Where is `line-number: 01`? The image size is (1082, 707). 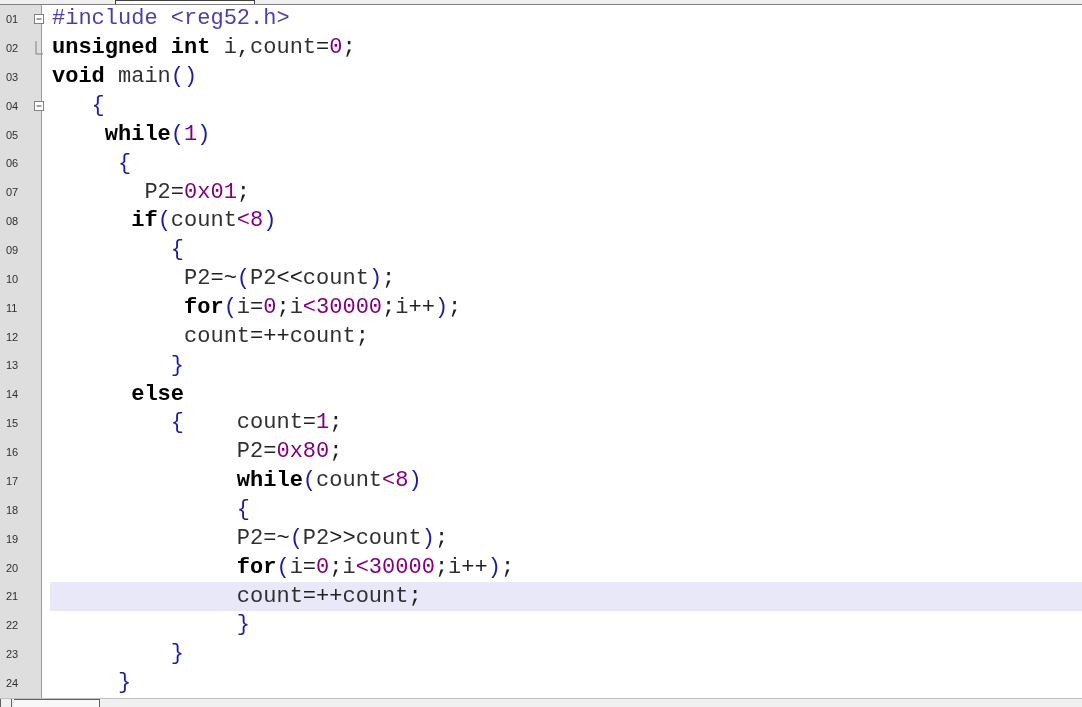
line-number: 01 is located at coordinates (12, 19).